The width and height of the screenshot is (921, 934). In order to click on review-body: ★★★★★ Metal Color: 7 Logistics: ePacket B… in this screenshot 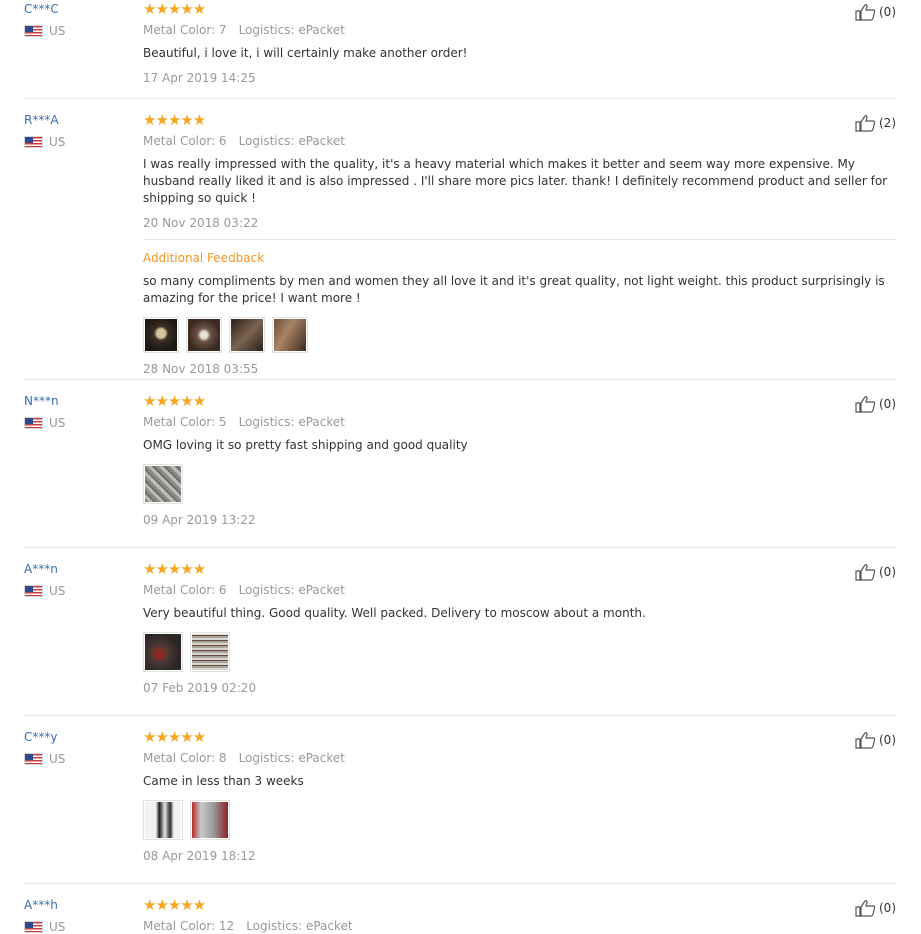, I will do `click(519, 43)`.